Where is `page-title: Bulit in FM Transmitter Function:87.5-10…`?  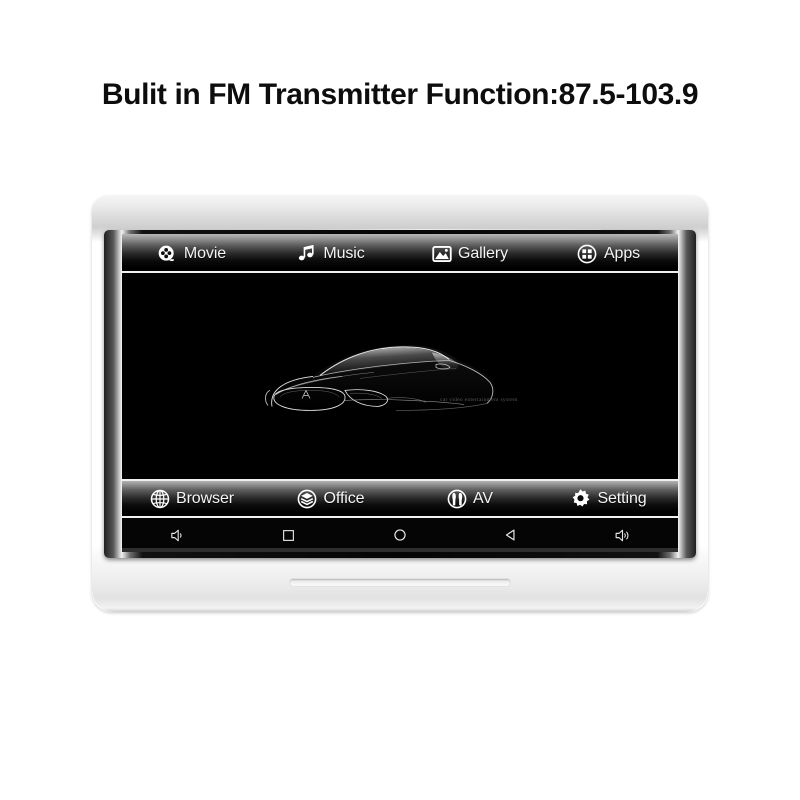 page-title: Bulit in FM Transmitter Function:87.5-10… is located at coordinates (400, 94).